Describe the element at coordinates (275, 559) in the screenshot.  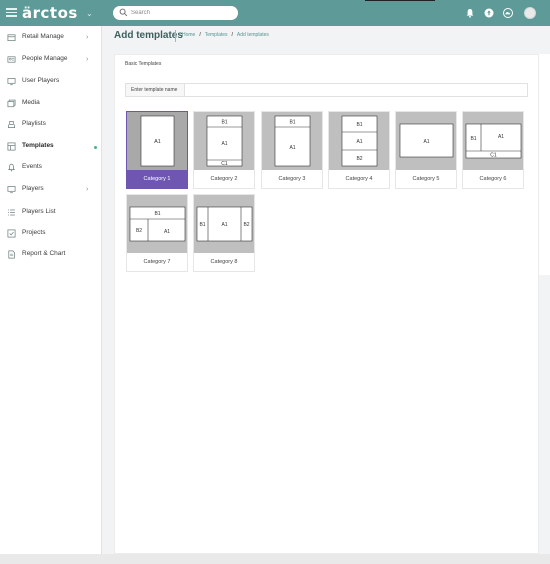
I see `bottom-strip` at that location.